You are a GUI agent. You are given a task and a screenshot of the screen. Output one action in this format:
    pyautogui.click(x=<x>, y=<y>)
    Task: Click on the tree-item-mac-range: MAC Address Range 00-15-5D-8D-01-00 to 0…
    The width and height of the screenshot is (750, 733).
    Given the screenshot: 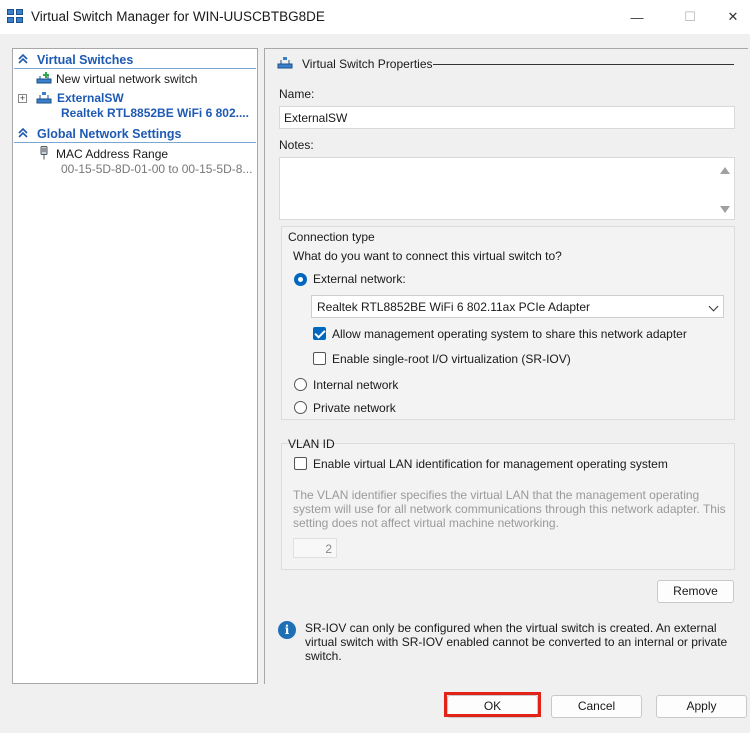 What is the action you would take?
    pyautogui.click(x=135, y=162)
    